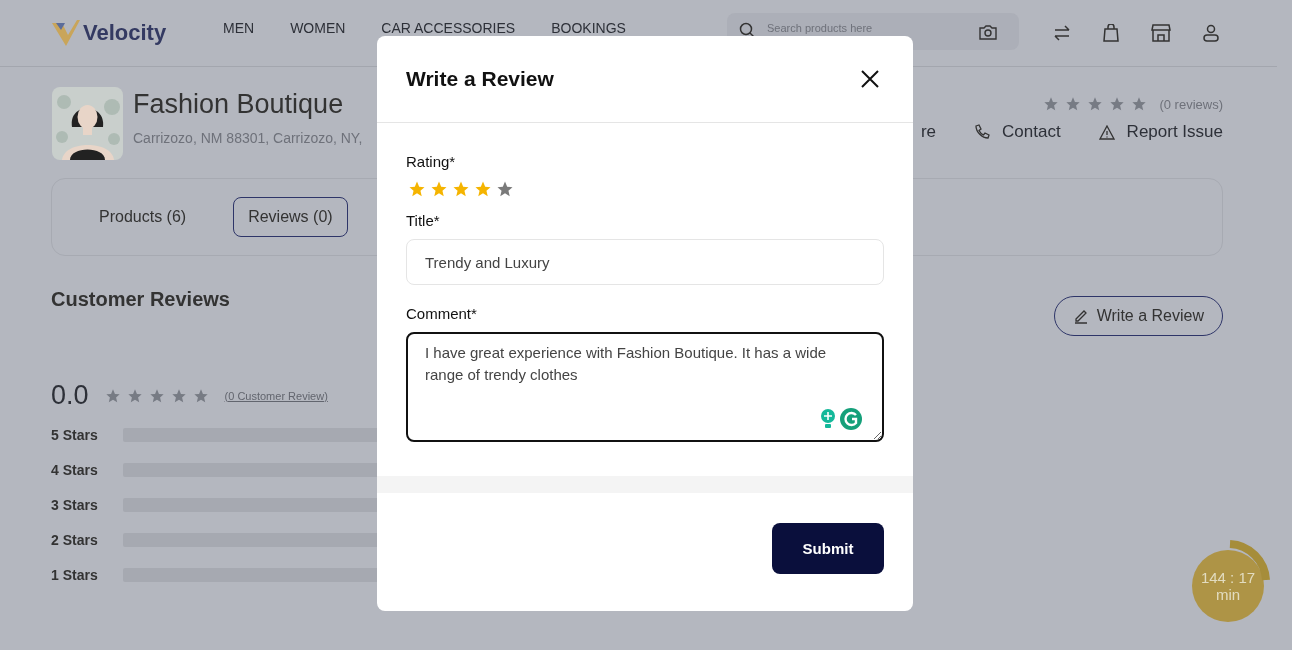 The image size is (1292, 650). What do you see at coordinates (290, 217) in the screenshot?
I see `tab: Reviews (0)` at bounding box center [290, 217].